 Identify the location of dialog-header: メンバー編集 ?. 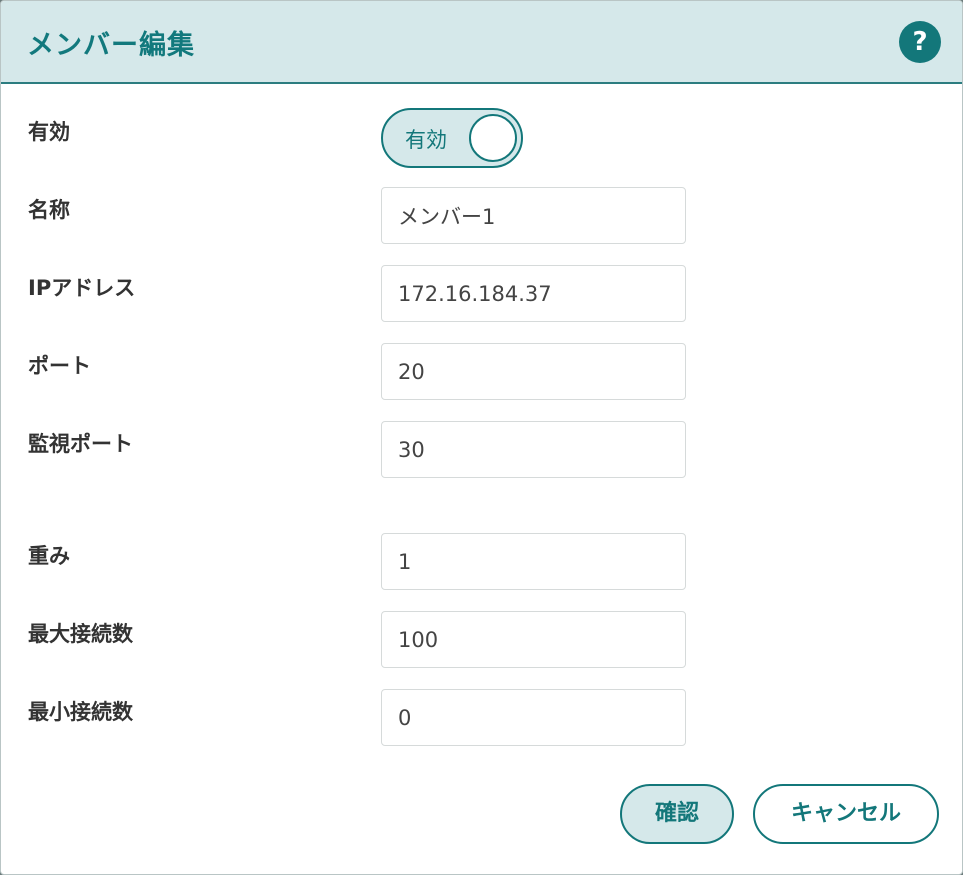
(481, 42).